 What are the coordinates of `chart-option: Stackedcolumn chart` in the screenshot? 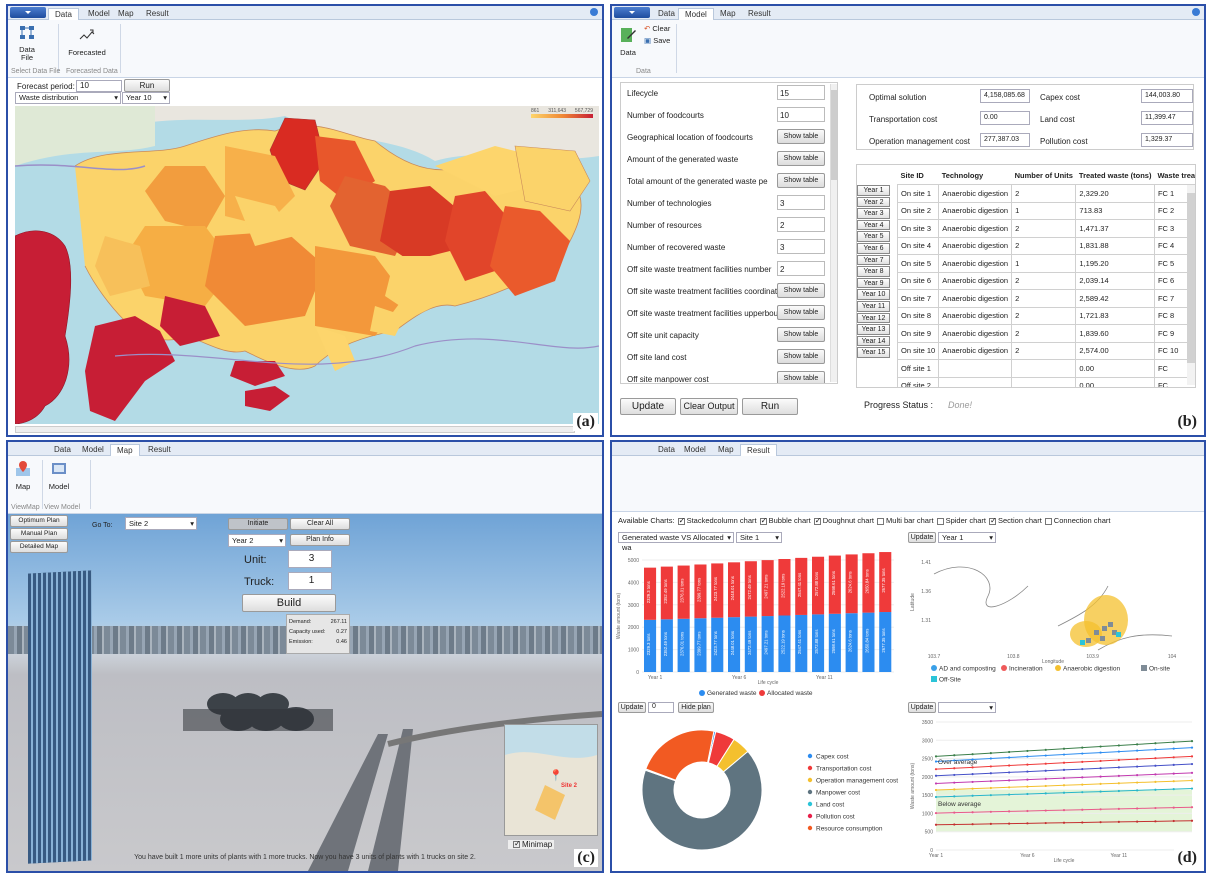 It's located at (716, 520).